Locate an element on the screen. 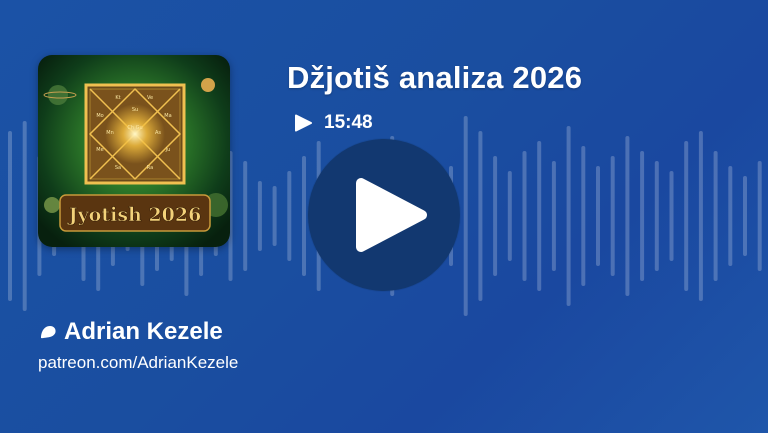  chart-label: Me is located at coordinates (99, 150).